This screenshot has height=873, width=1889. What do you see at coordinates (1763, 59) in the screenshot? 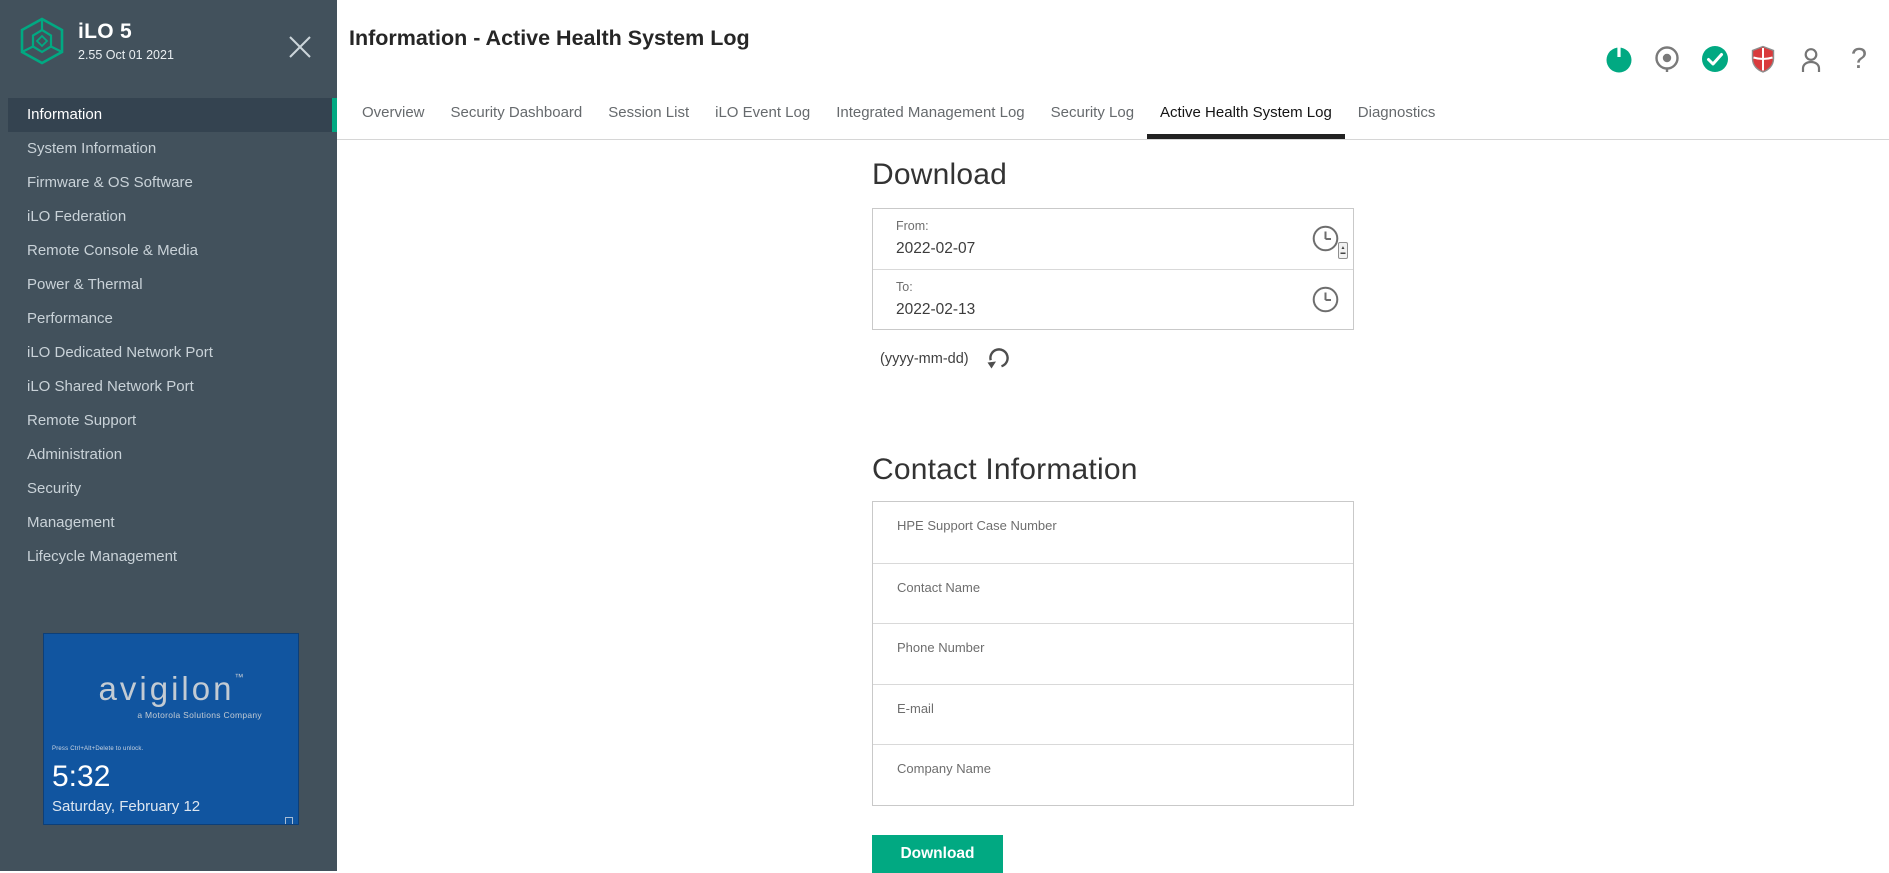
I see `security-status-icon` at bounding box center [1763, 59].